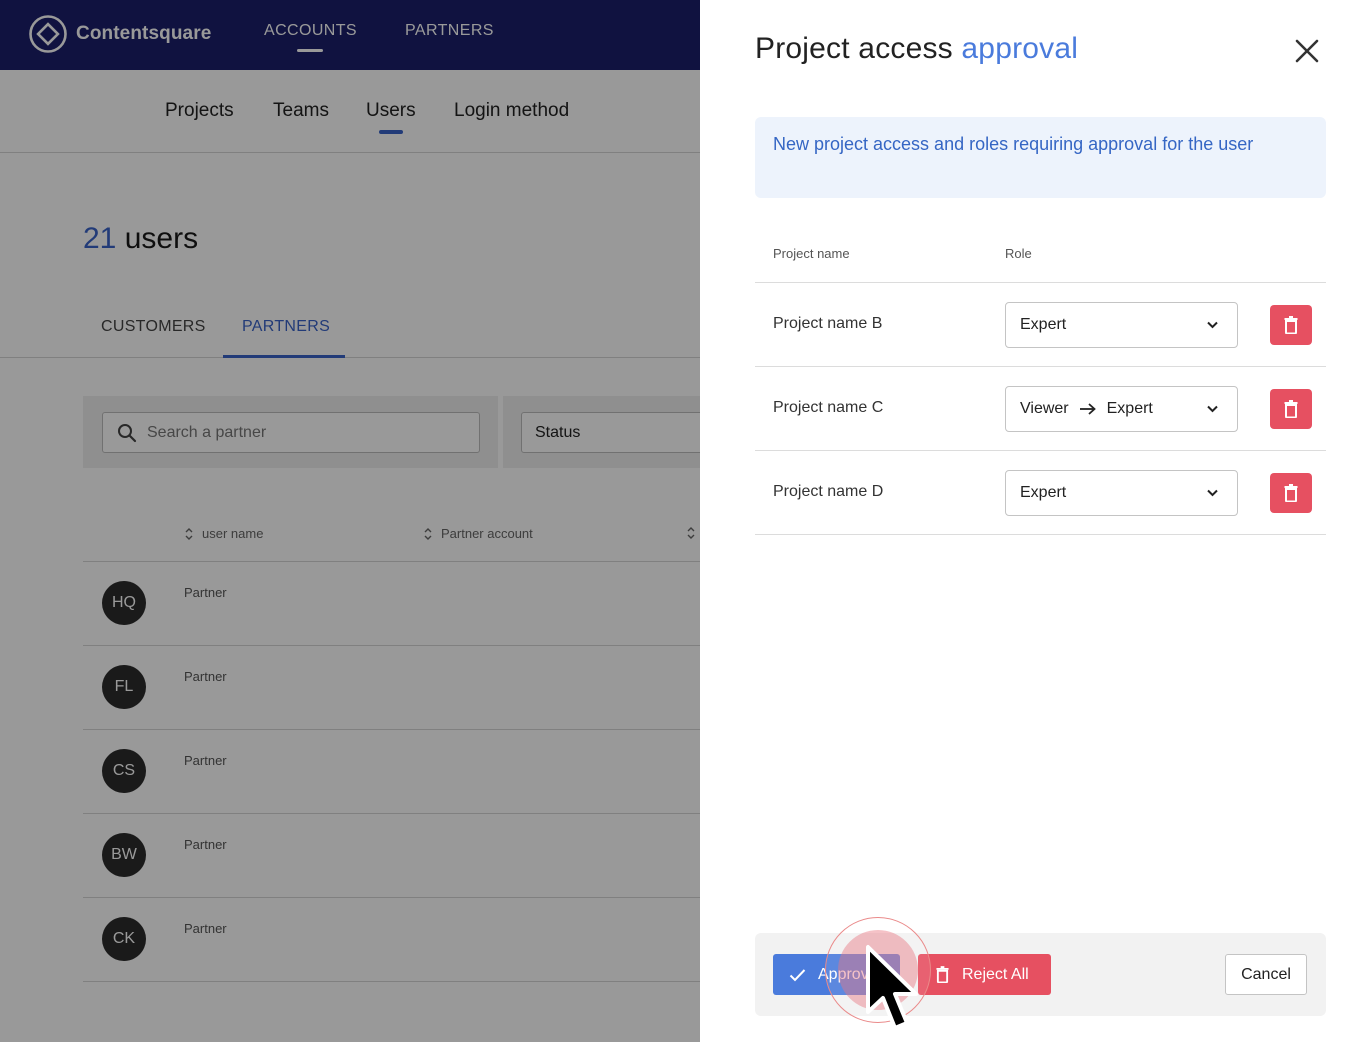 This screenshot has width=1366, height=1042. I want to click on column-label: user name, so click(233, 533).